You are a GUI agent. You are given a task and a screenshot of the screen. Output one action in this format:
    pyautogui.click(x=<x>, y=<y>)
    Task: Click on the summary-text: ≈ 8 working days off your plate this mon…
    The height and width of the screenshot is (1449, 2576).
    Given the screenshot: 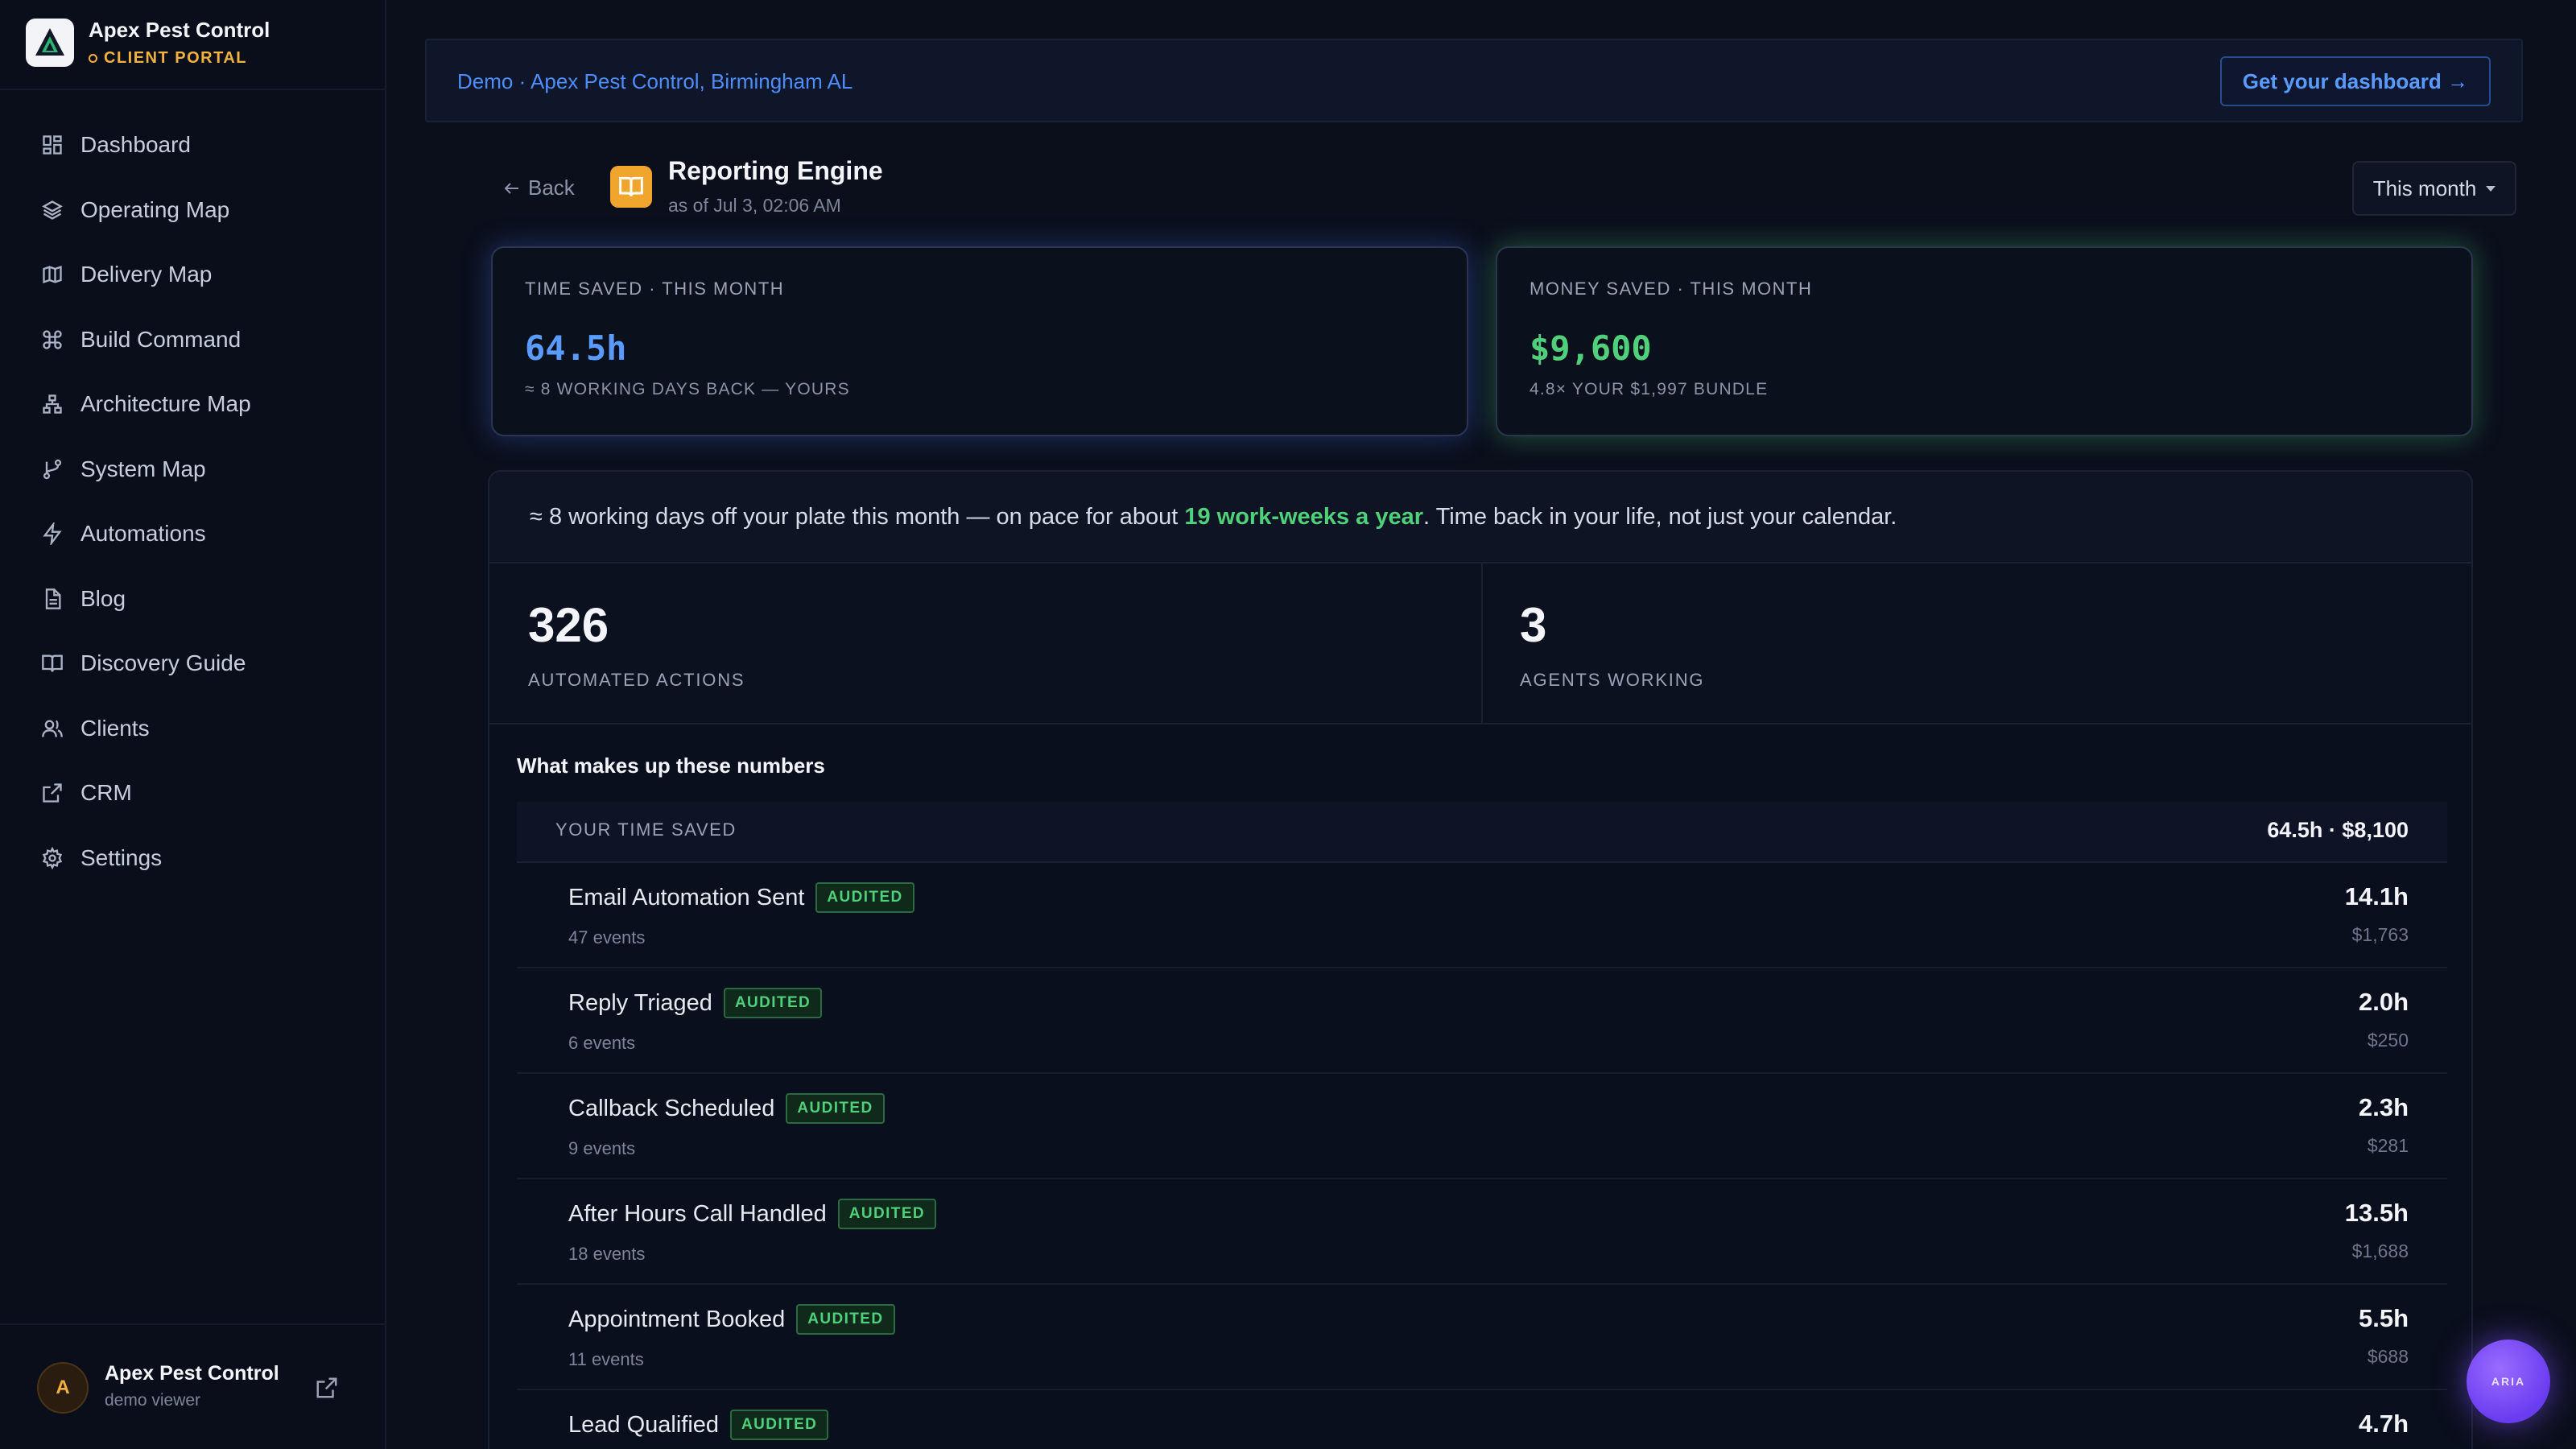 What is the action you would take?
    pyautogui.click(x=1213, y=517)
    